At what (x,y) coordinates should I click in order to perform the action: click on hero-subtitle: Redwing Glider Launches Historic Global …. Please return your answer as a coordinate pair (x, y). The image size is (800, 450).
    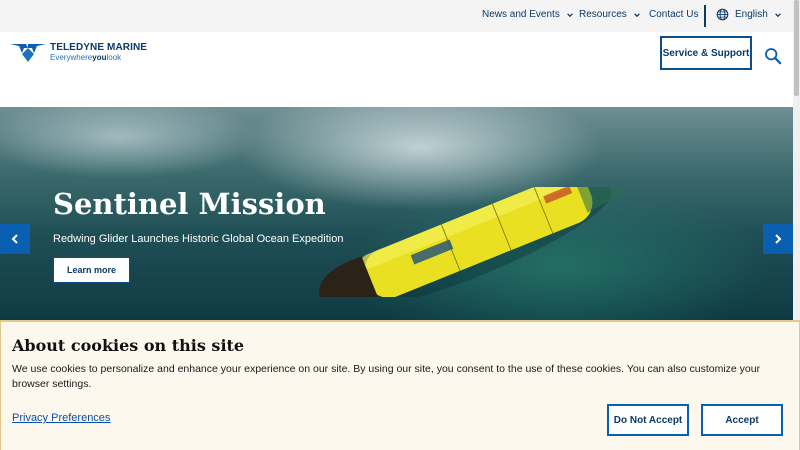
    Looking at the image, I should click on (198, 239).